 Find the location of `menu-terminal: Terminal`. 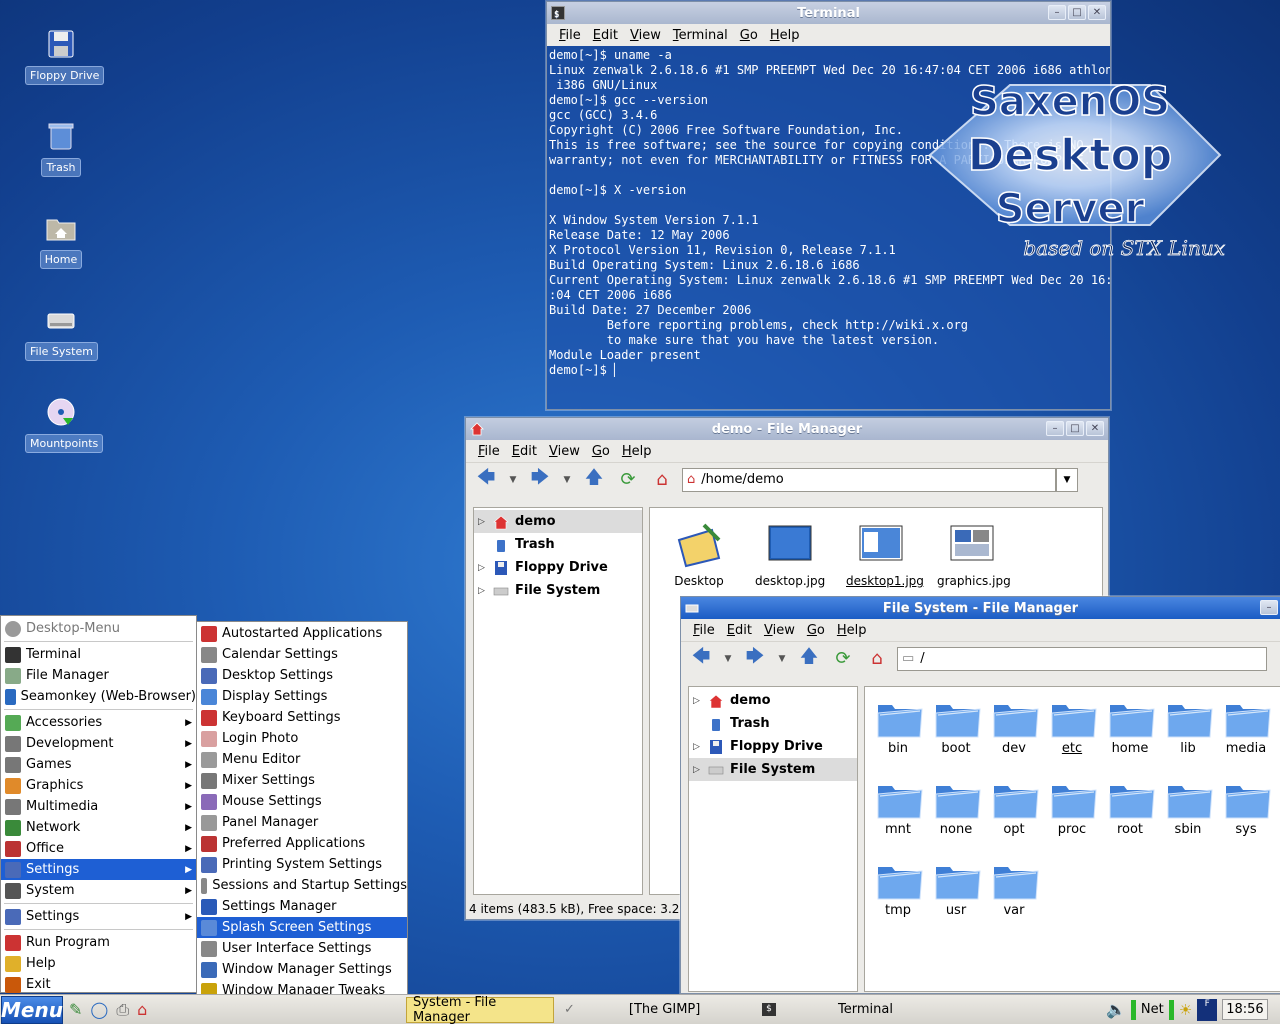

menu-terminal: Terminal is located at coordinates (700, 35).